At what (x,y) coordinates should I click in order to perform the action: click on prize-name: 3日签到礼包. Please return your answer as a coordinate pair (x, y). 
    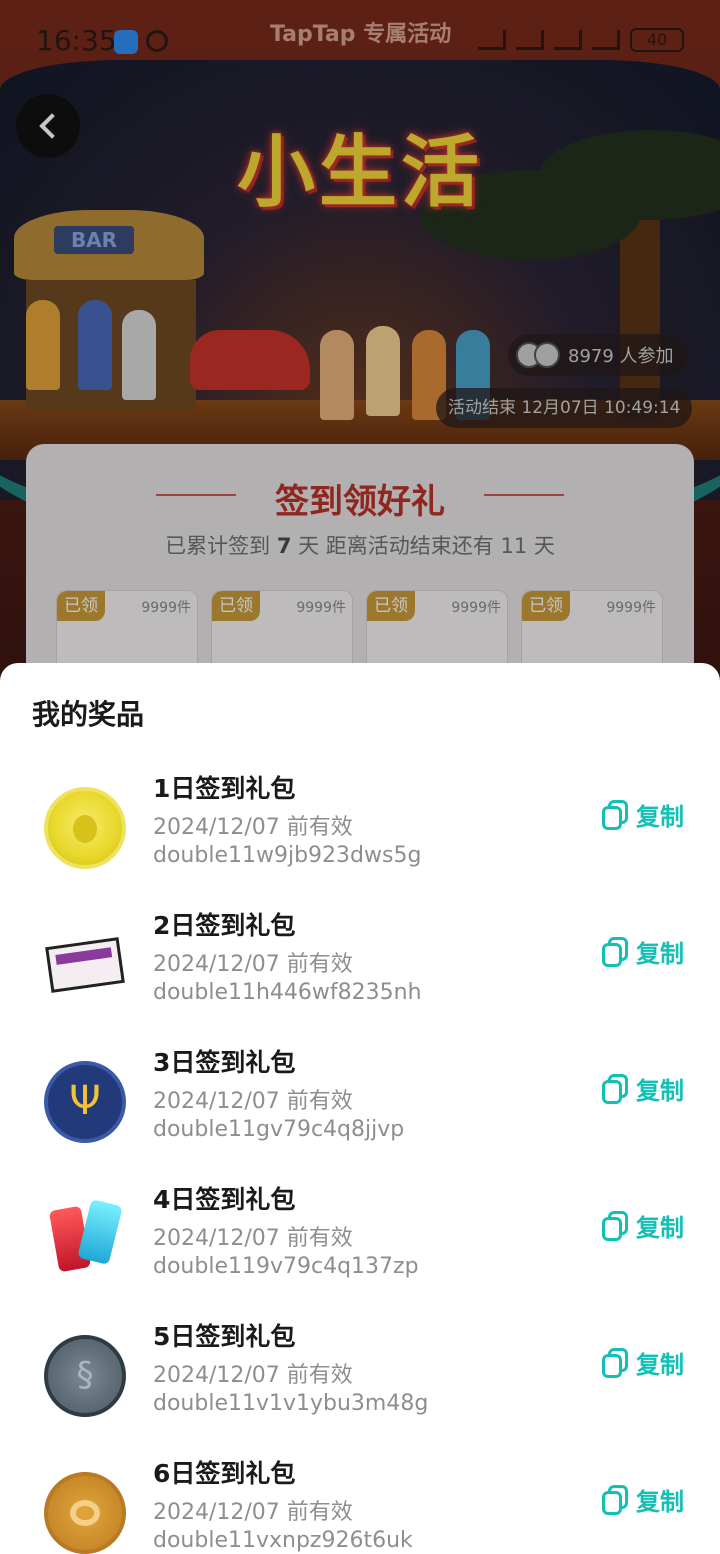
    Looking at the image, I should click on (224, 1062).